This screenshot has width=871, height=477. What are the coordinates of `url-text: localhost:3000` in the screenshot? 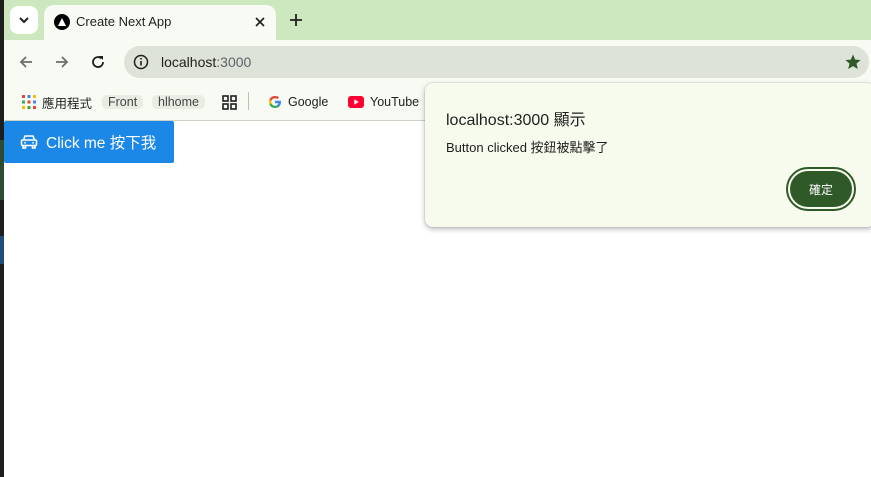 It's located at (206, 62).